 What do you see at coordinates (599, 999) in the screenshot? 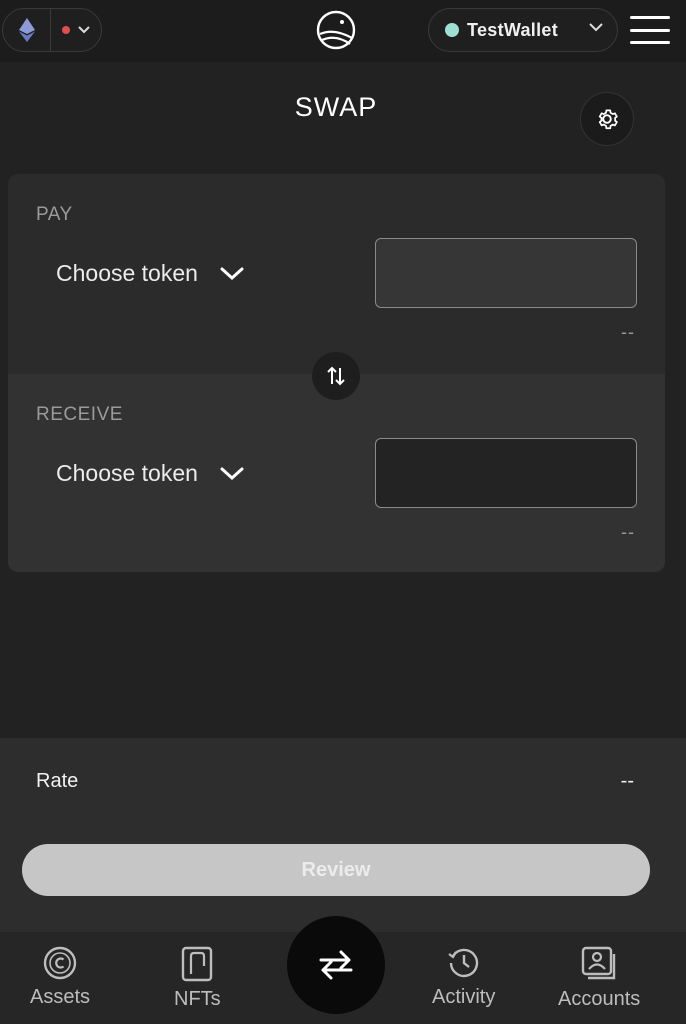
I see `nav-accounts-label: Accounts` at bounding box center [599, 999].